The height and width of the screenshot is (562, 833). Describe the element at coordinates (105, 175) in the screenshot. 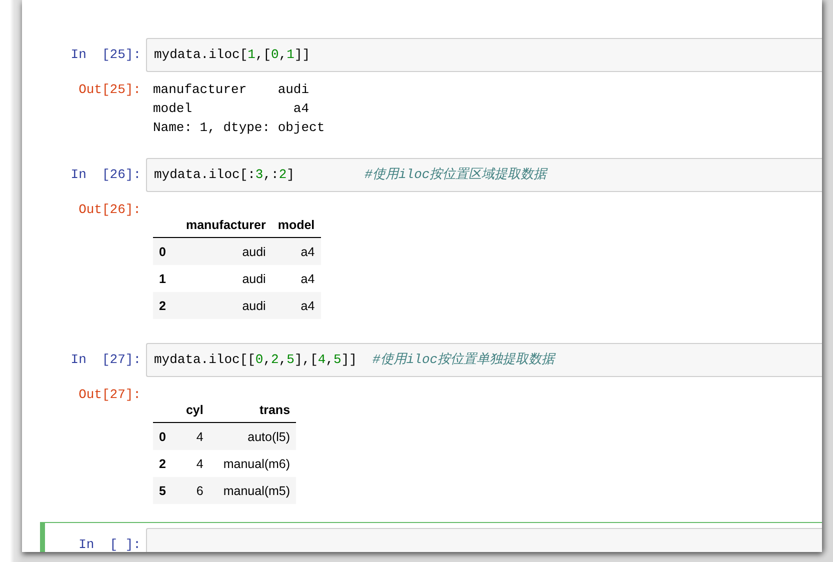

I see `input-prompt: In [26]:` at that location.